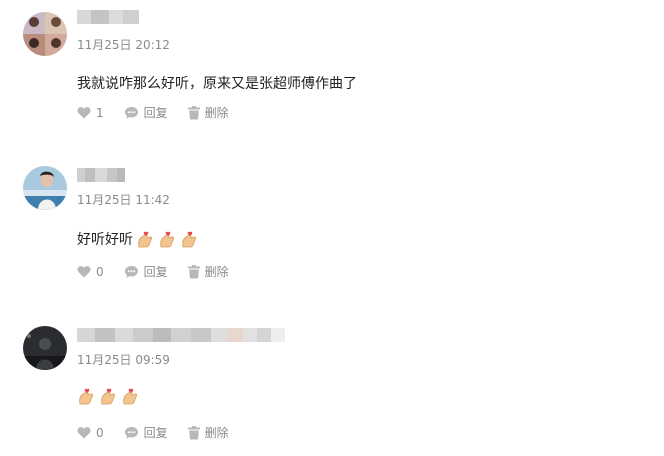  Describe the element at coordinates (155, 433) in the screenshot. I see `reply-label: 回复` at that location.